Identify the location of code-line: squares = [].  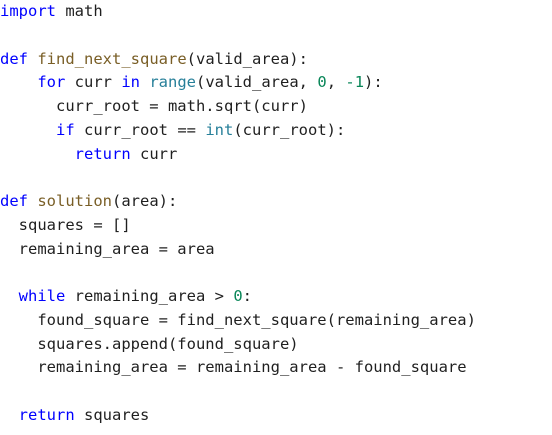
(238, 226).